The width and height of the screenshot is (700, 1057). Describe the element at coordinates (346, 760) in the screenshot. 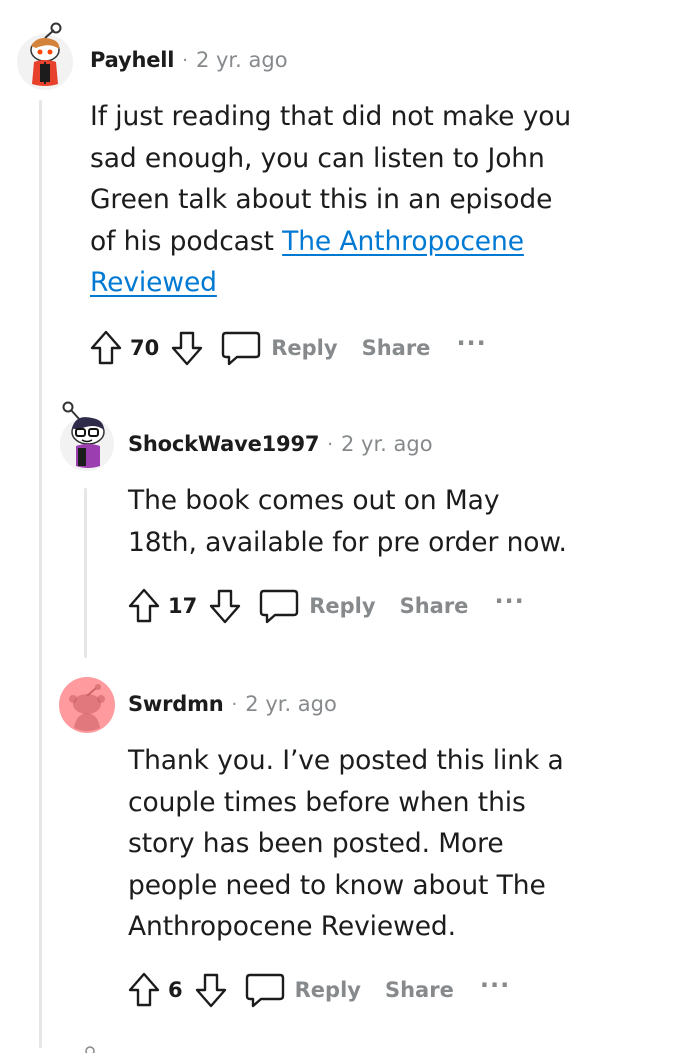

I see `comment-line: Thank you. I’ve posted this link a` at that location.